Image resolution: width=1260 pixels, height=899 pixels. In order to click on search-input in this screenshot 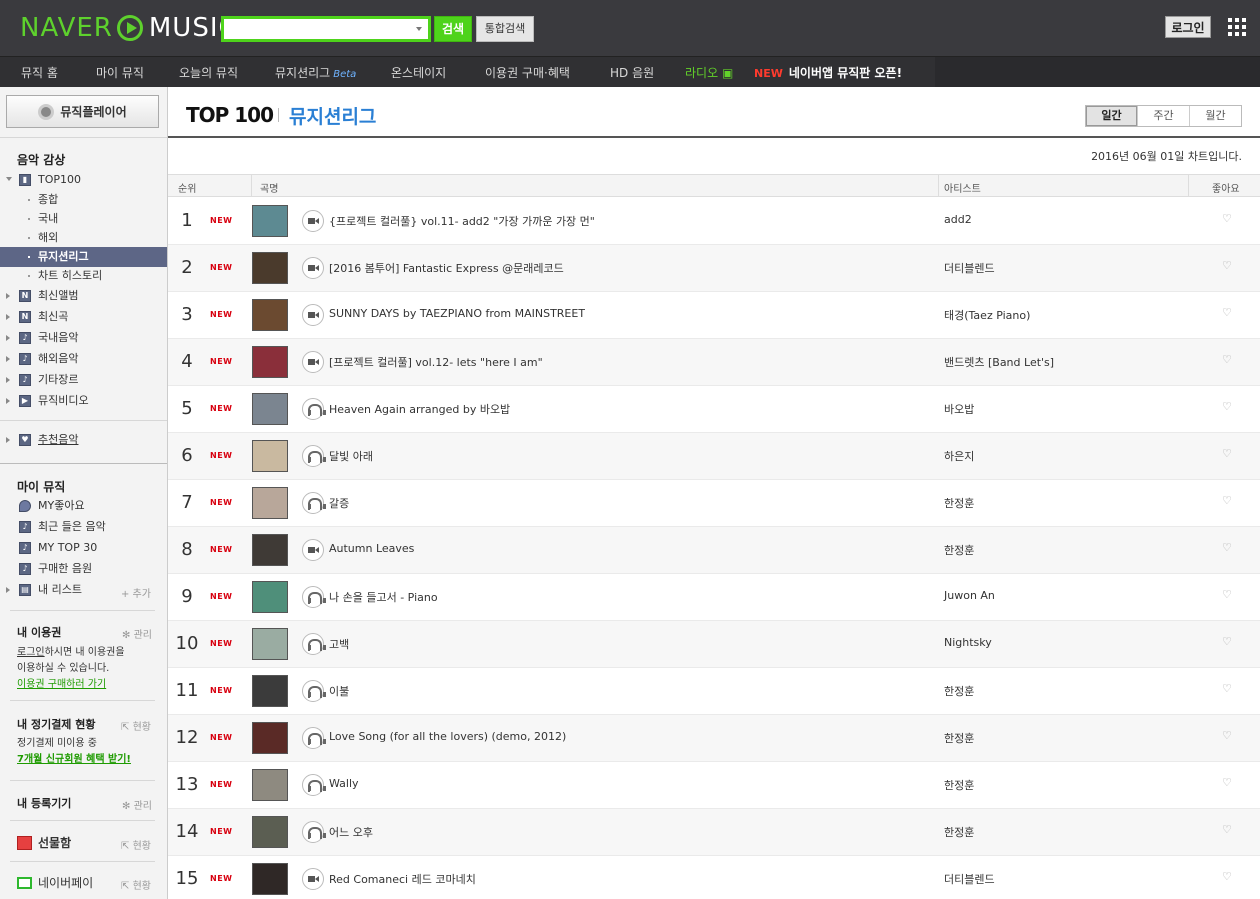, I will do `click(326, 29)`.